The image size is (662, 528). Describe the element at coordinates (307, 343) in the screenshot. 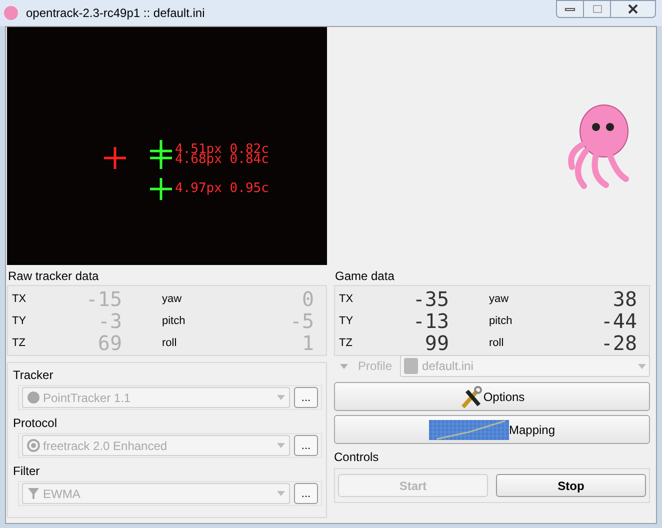

I see `lcd-value: 1` at that location.